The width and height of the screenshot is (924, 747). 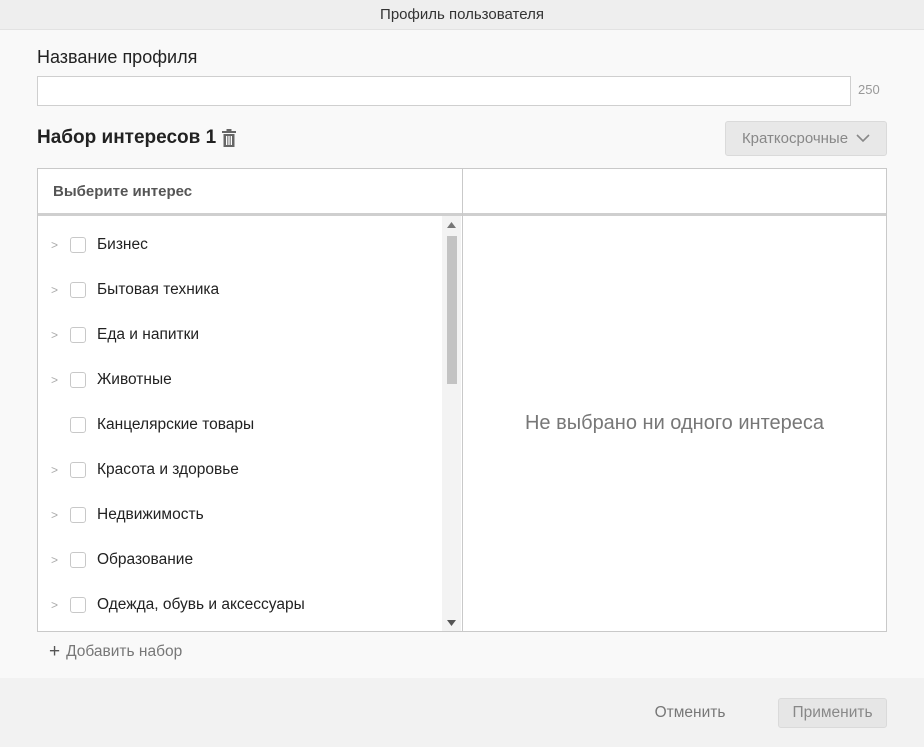 What do you see at coordinates (201, 604) in the screenshot?
I see `interest-label: Одежда, обувь и аксессуары` at bounding box center [201, 604].